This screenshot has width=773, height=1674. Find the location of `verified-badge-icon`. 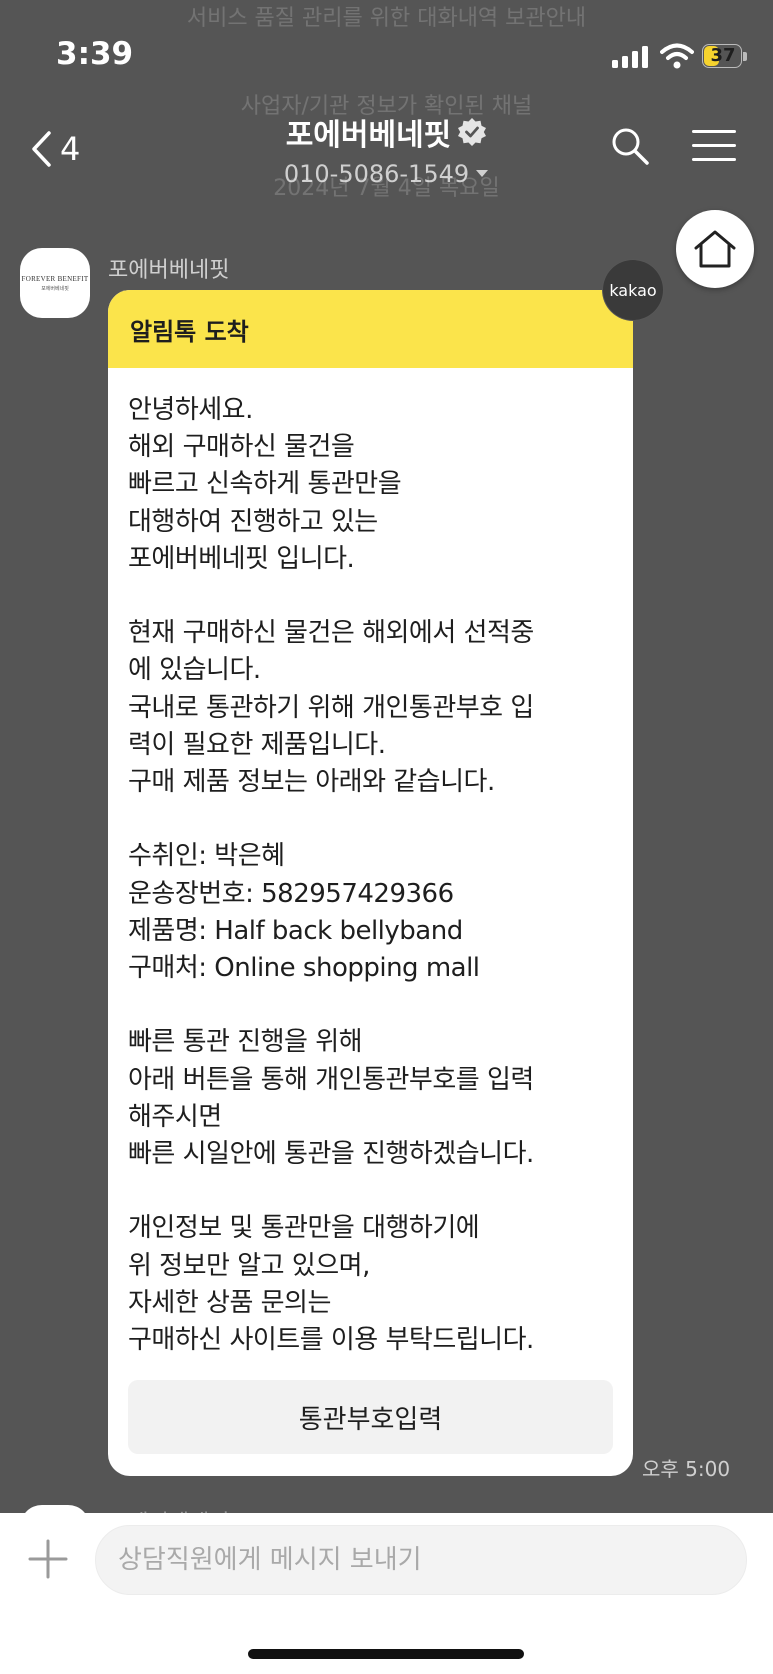

verified-badge-icon is located at coordinates (472, 132).